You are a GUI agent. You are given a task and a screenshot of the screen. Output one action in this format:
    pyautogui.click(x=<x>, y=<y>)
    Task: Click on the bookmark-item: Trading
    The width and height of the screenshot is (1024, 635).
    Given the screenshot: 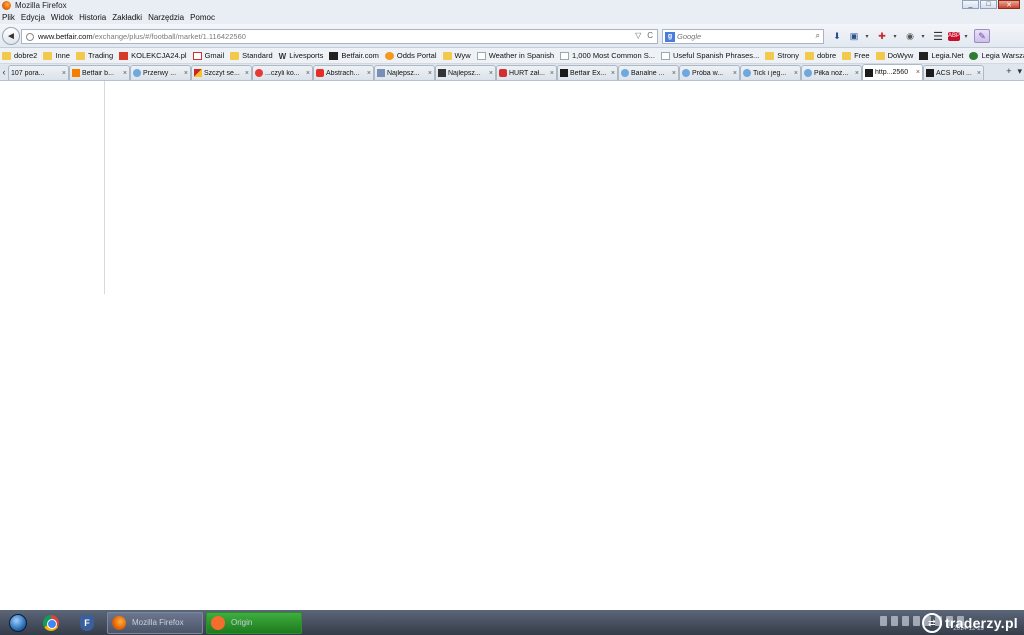 What is the action you would take?
    pyautogui.click(x=94, y=55)
    